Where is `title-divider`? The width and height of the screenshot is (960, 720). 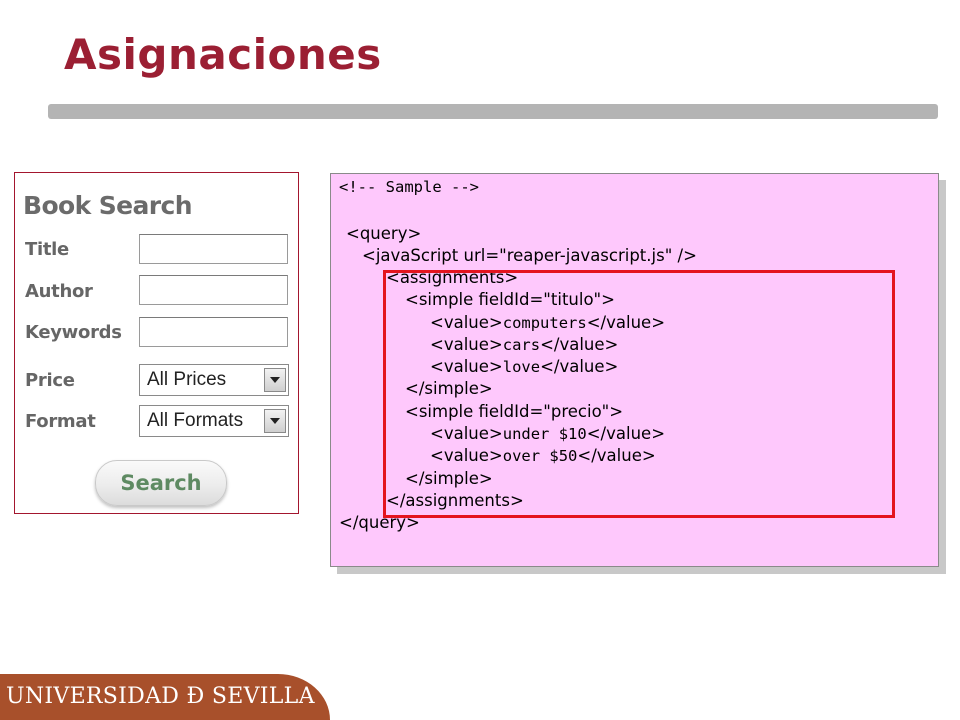 title-divider is located at coordinates (493, 111).